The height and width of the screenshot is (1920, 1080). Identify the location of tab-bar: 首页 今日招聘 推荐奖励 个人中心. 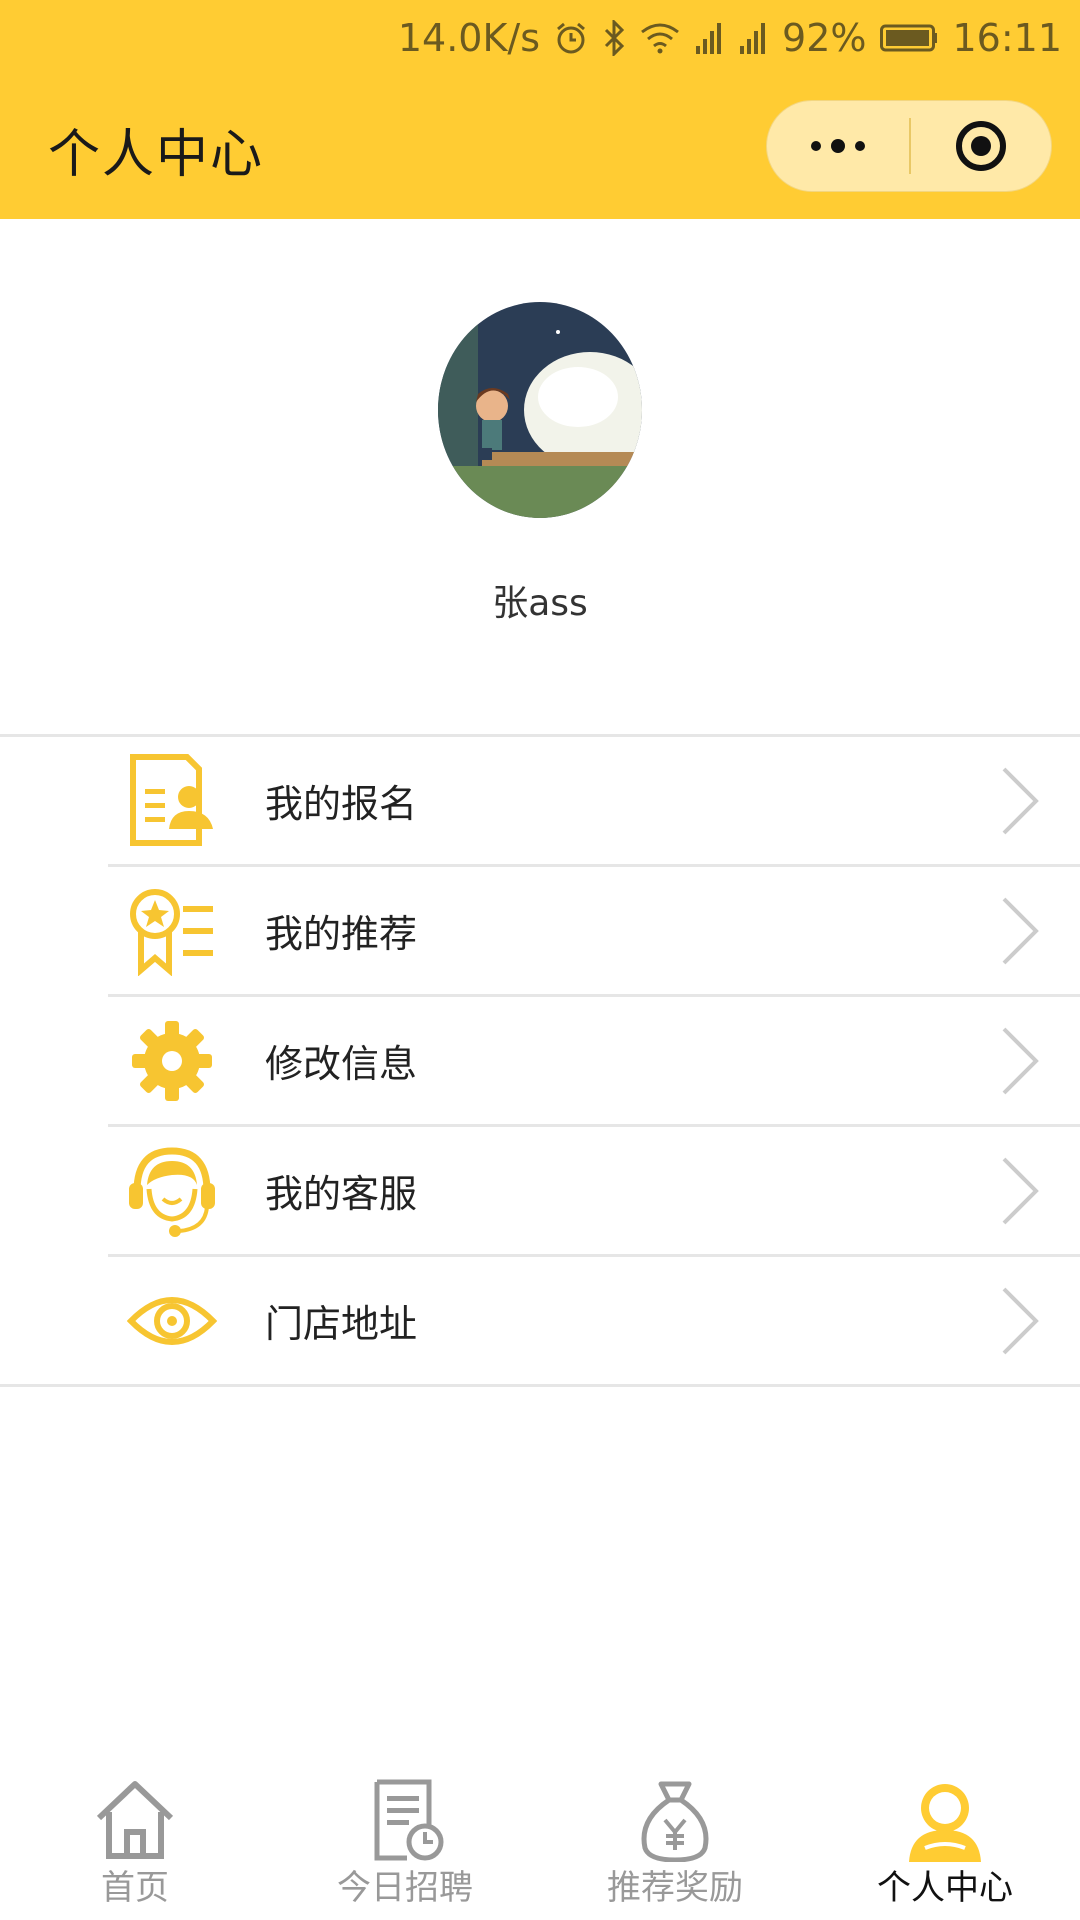
(540, 1844).